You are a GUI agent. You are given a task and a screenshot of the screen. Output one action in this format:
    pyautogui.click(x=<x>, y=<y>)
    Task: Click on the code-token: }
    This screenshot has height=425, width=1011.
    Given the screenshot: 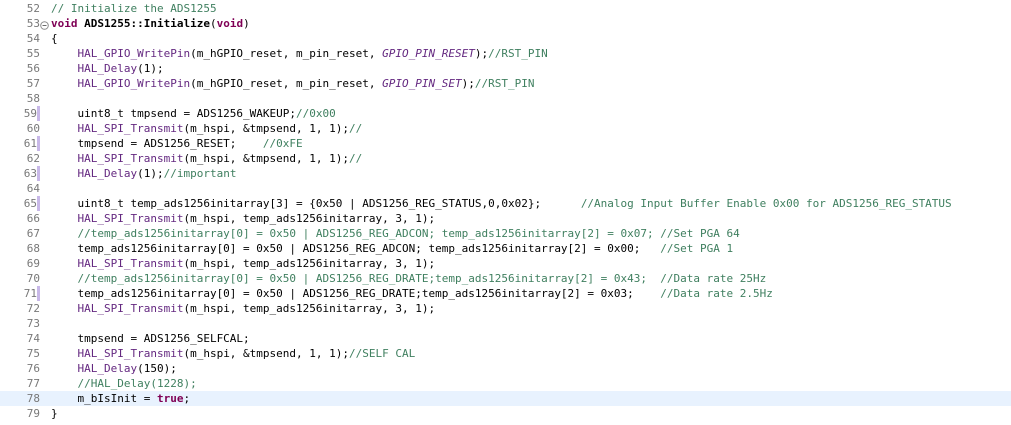 What is the action you would take?
    pyautogui.click(x=54, y=413)
    